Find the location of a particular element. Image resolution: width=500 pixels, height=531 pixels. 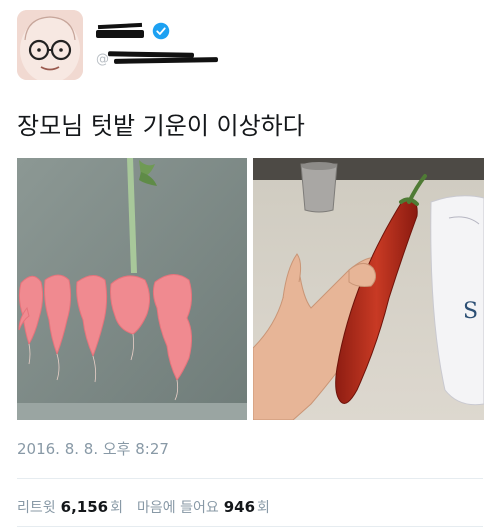

author-name is located at coordinates (133, 31).